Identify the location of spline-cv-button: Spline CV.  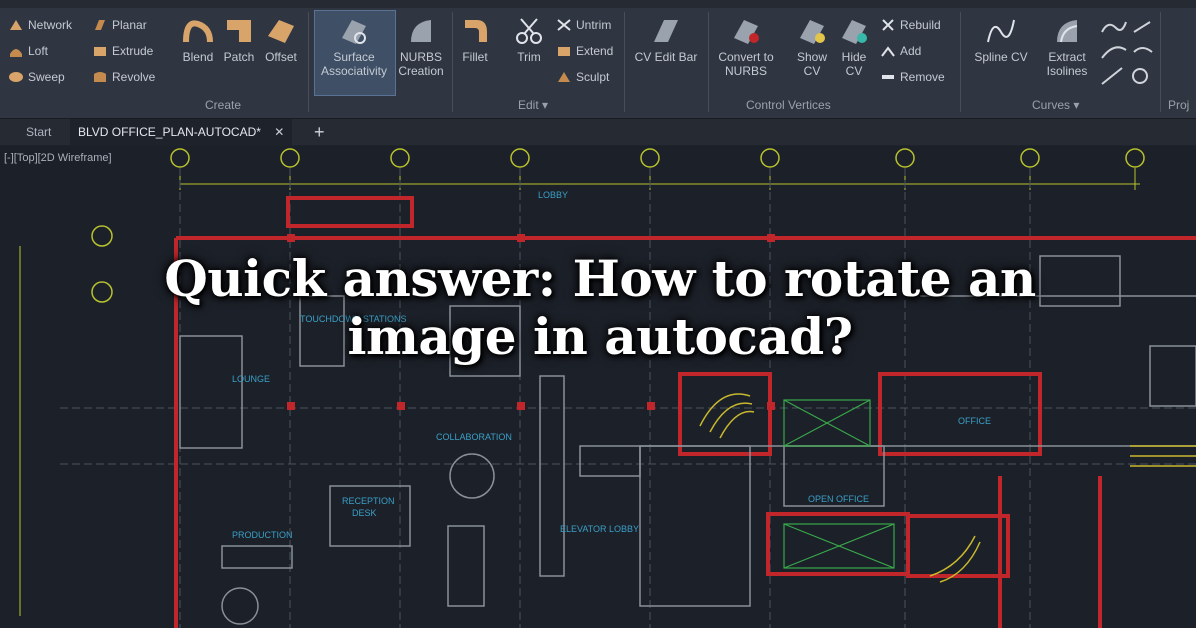
(1001, 40).